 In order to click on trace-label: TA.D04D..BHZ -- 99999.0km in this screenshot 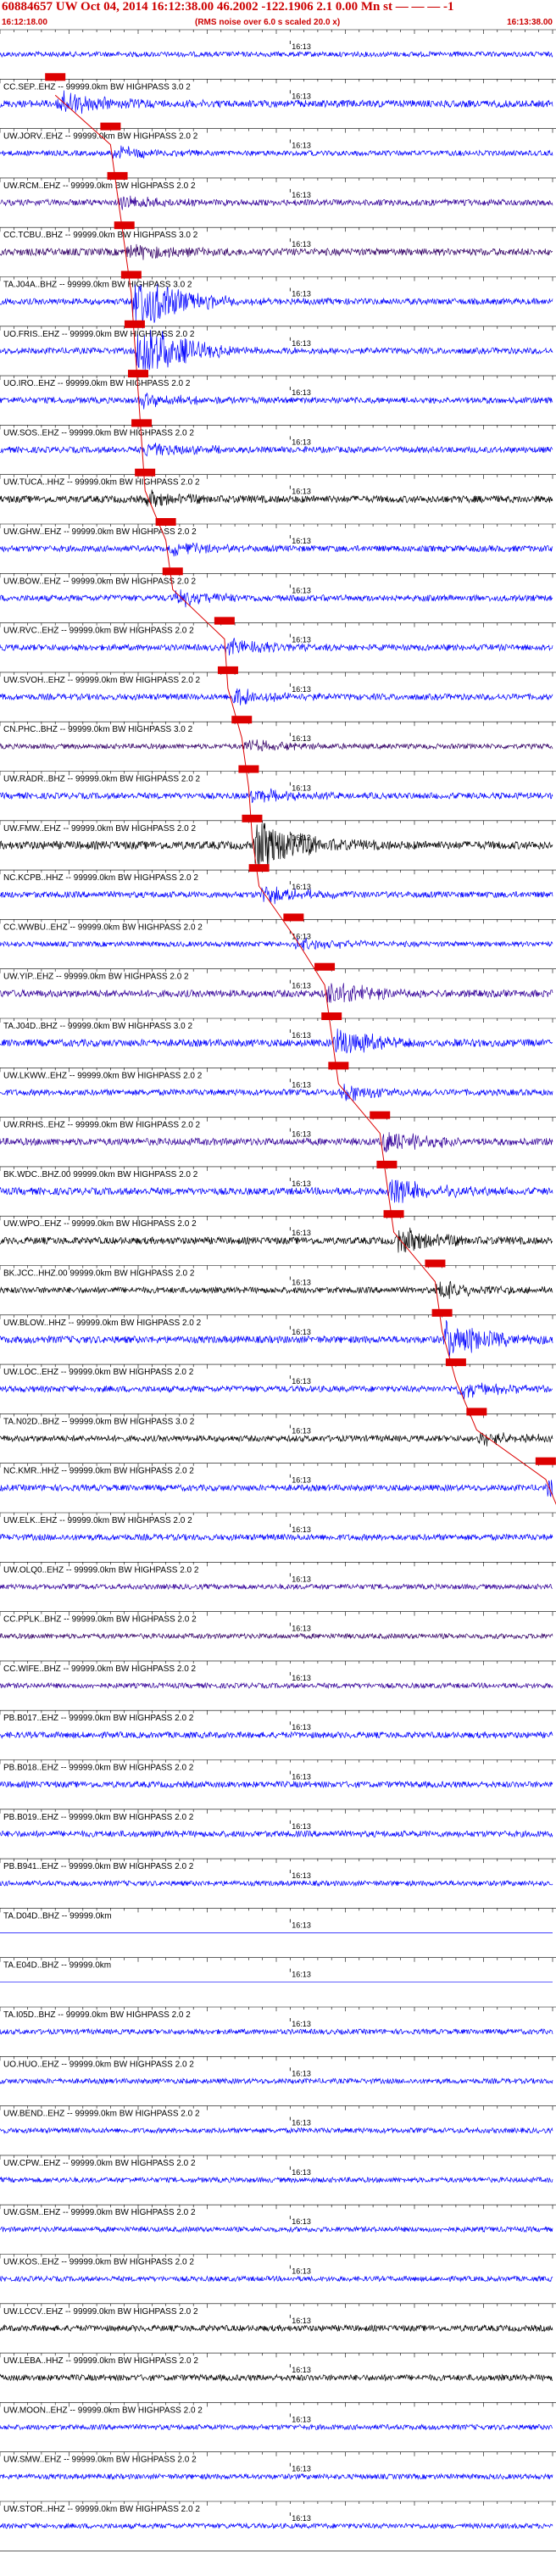, I will do `click(57, 1916)`.